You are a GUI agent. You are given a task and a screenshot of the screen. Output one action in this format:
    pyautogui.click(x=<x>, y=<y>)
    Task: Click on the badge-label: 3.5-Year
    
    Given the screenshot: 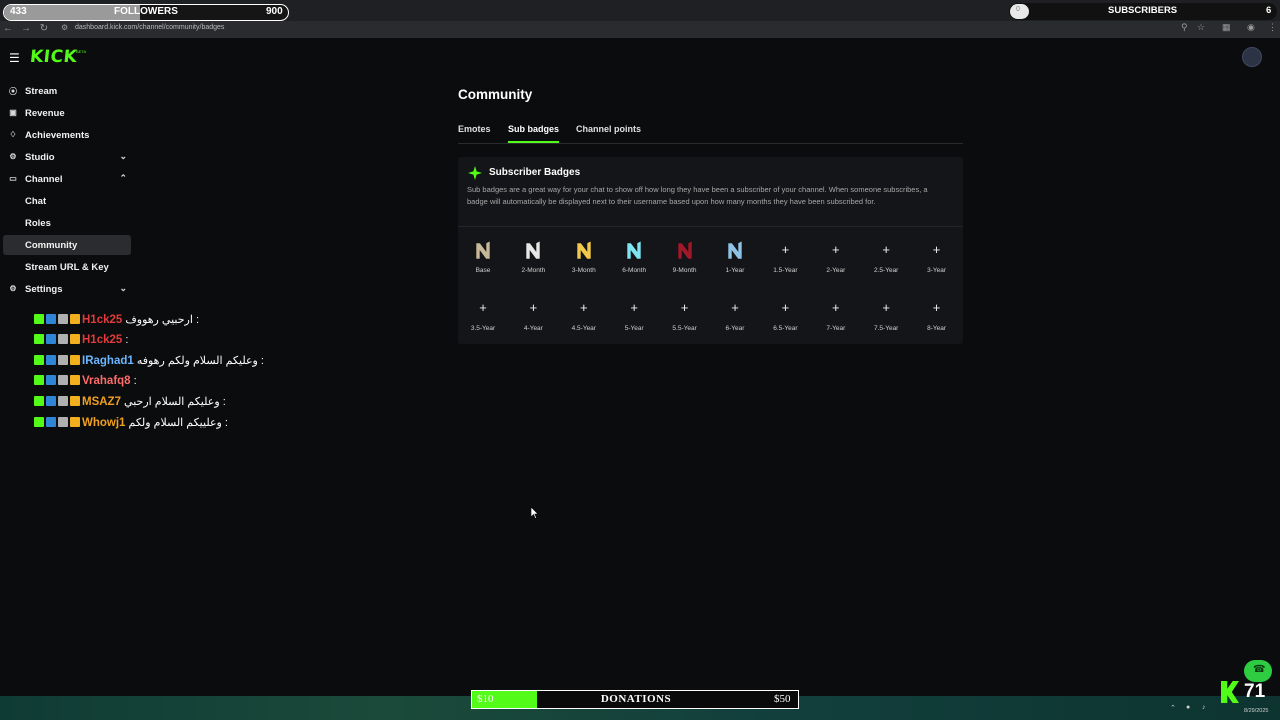 What is the action you would take?
    pyautogui.click(x=483, y=328)
    